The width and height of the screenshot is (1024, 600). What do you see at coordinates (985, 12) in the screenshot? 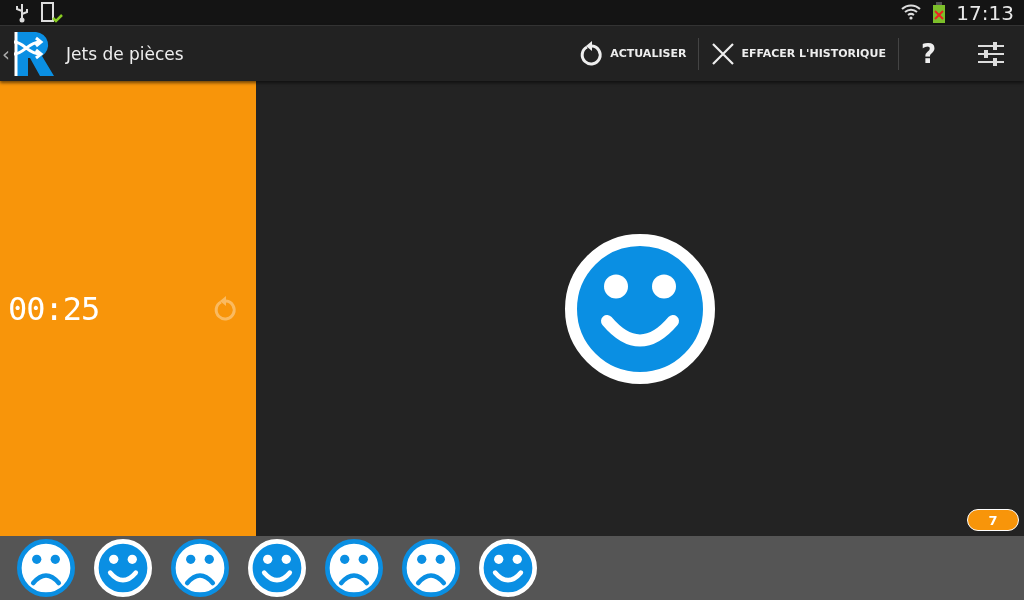
I see `clock-time: 17:13` at bounding box center [985, 12].